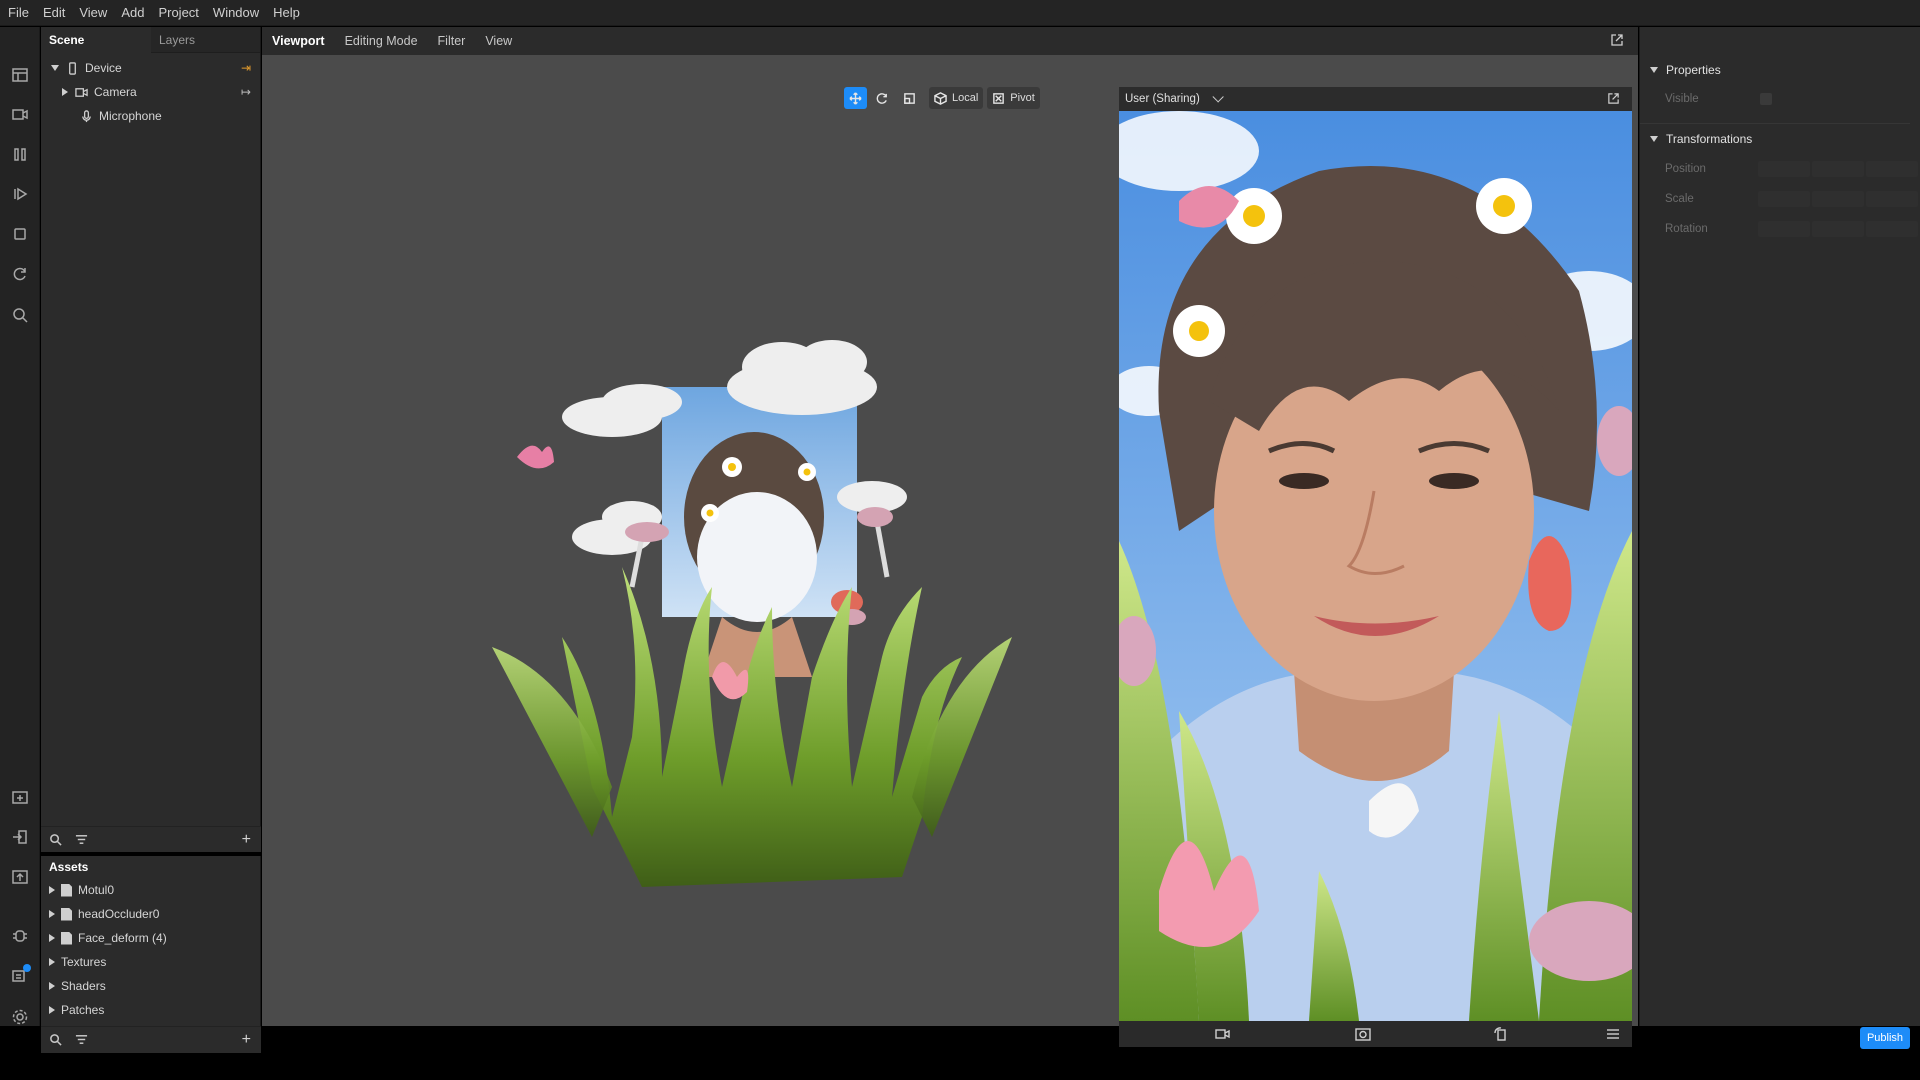  I want to click on tab-view: View, so click(498, 41).